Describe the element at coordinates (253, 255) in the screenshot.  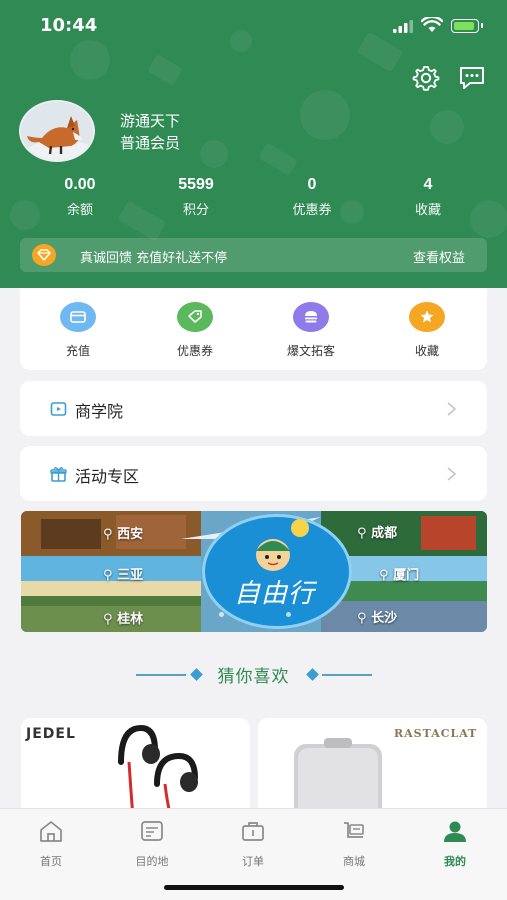
I see `promo-bar: 真诚回馈 充值好礼送不停 查看权益` at that location.